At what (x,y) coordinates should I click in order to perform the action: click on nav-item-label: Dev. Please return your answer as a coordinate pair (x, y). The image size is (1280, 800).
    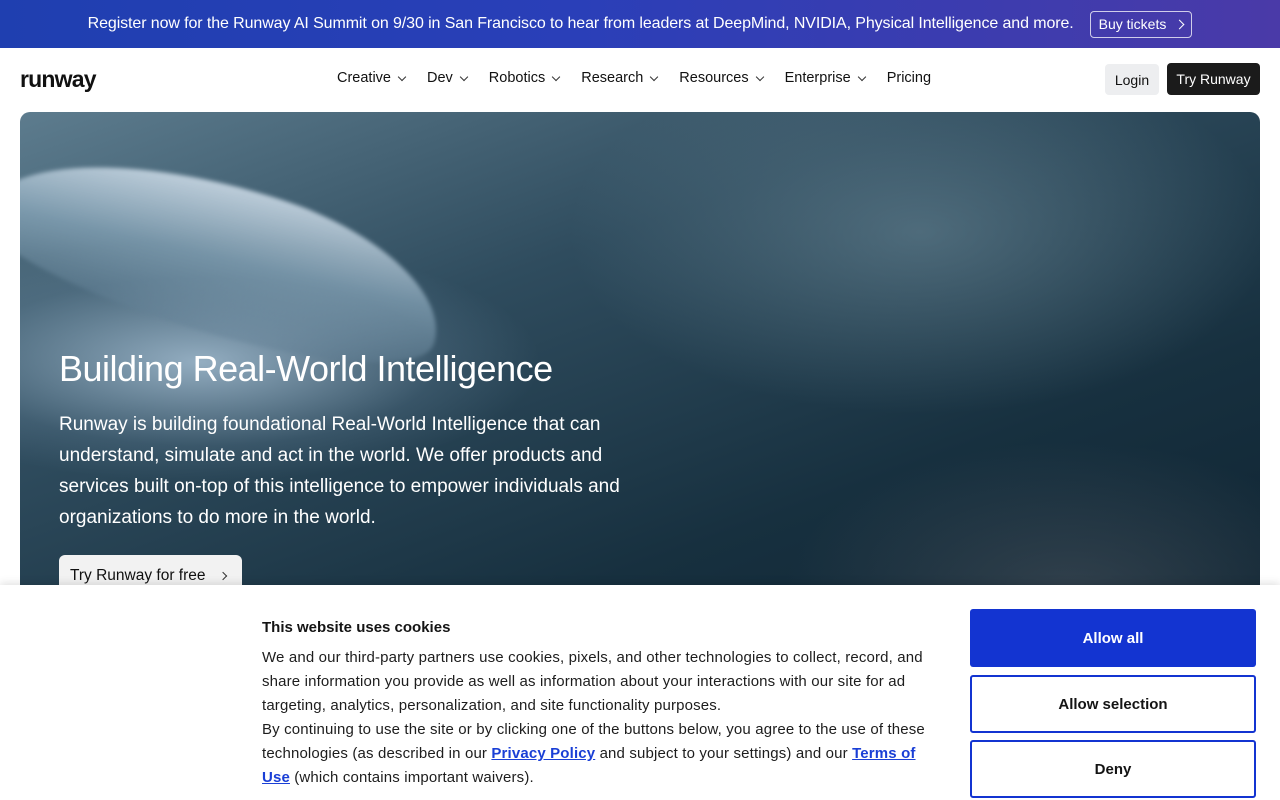
    Looking at the image, I should click on (440, 78).